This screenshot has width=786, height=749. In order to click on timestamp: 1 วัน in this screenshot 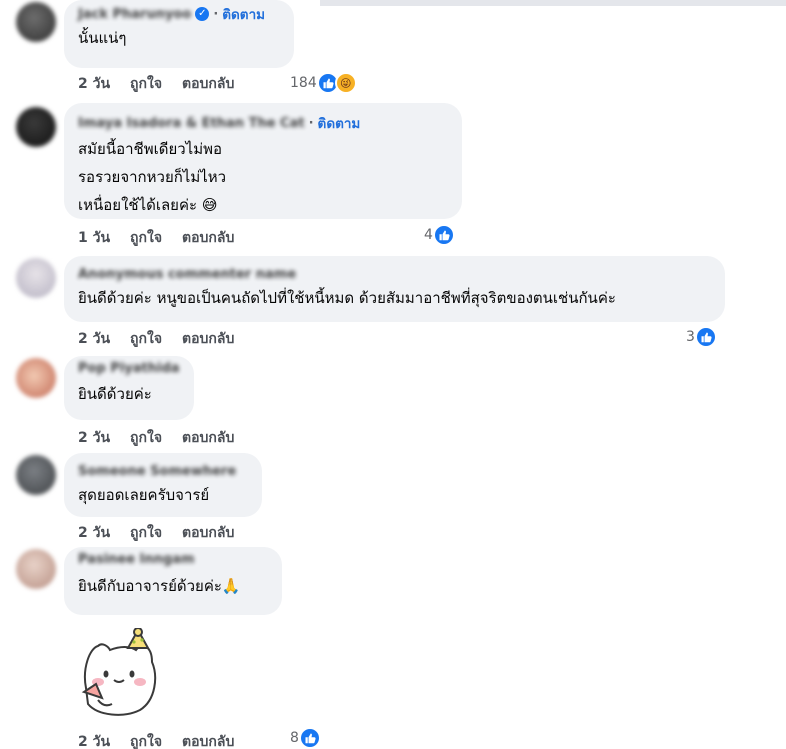, I will do `click(94, 238)`.